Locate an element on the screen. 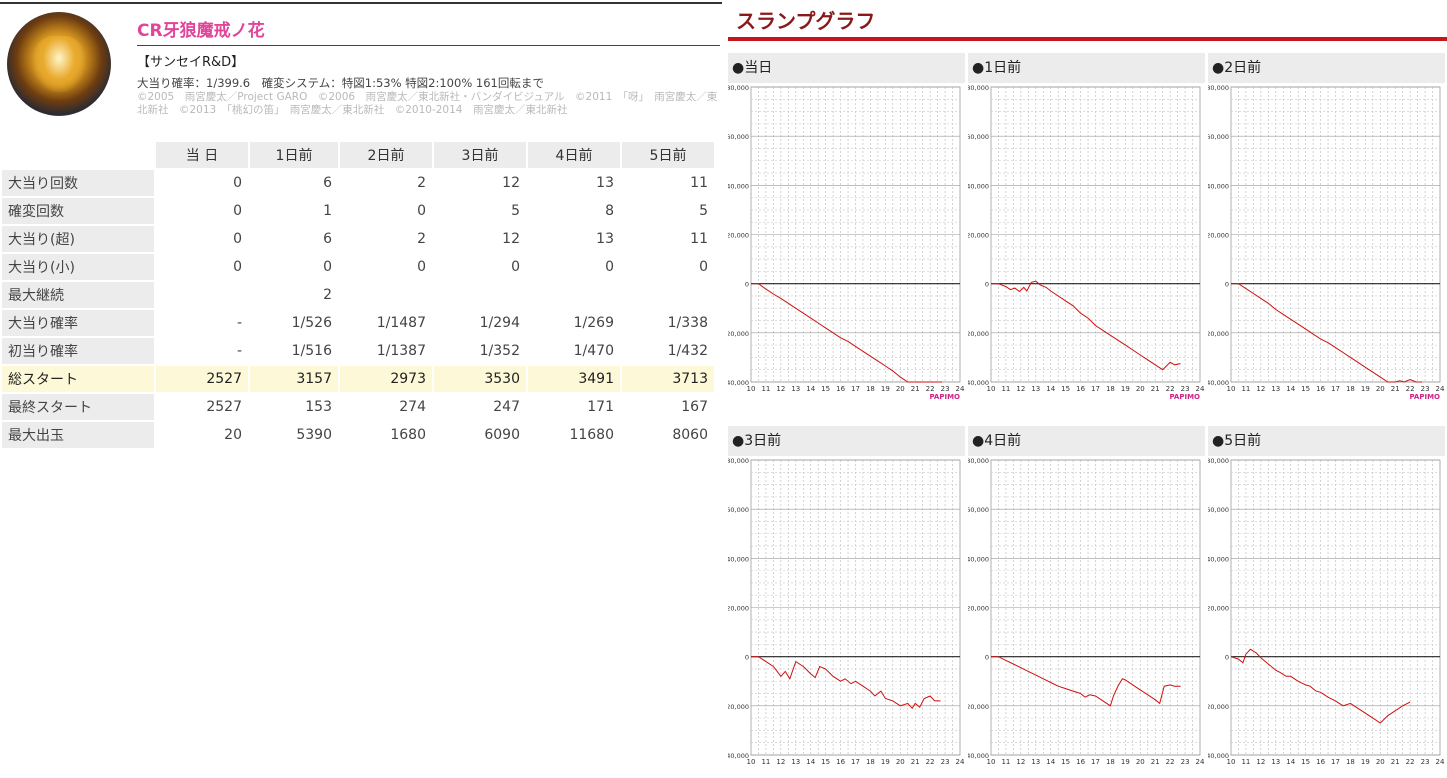 This screenshot has height=778, width=1447. row-value: 274 is located at coordinates (386, 407).